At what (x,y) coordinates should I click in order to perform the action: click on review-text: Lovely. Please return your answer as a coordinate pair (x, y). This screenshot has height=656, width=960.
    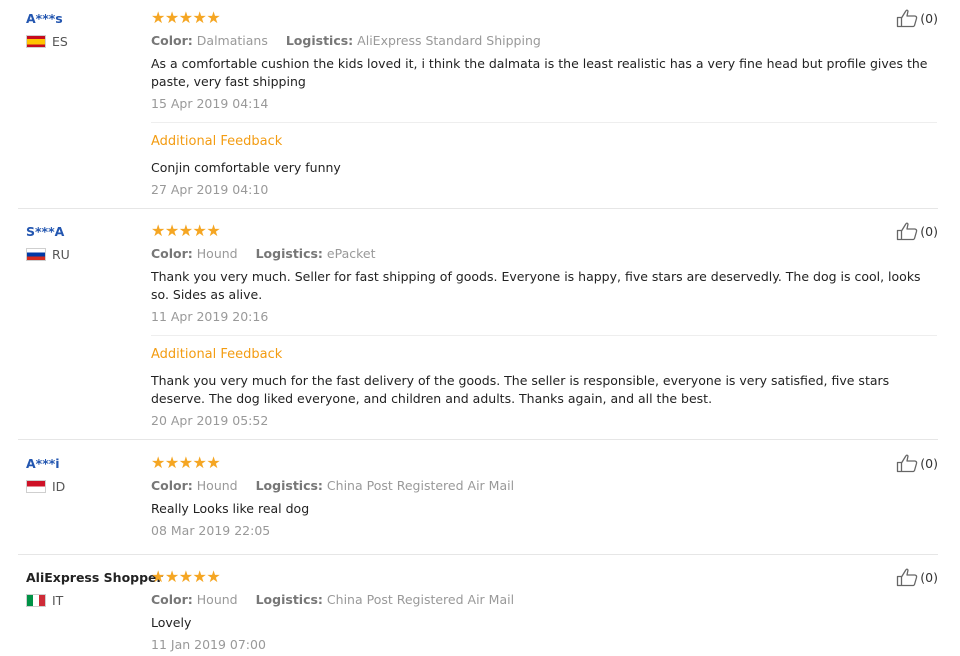
    Looking at the image, I should click on (171, 622).